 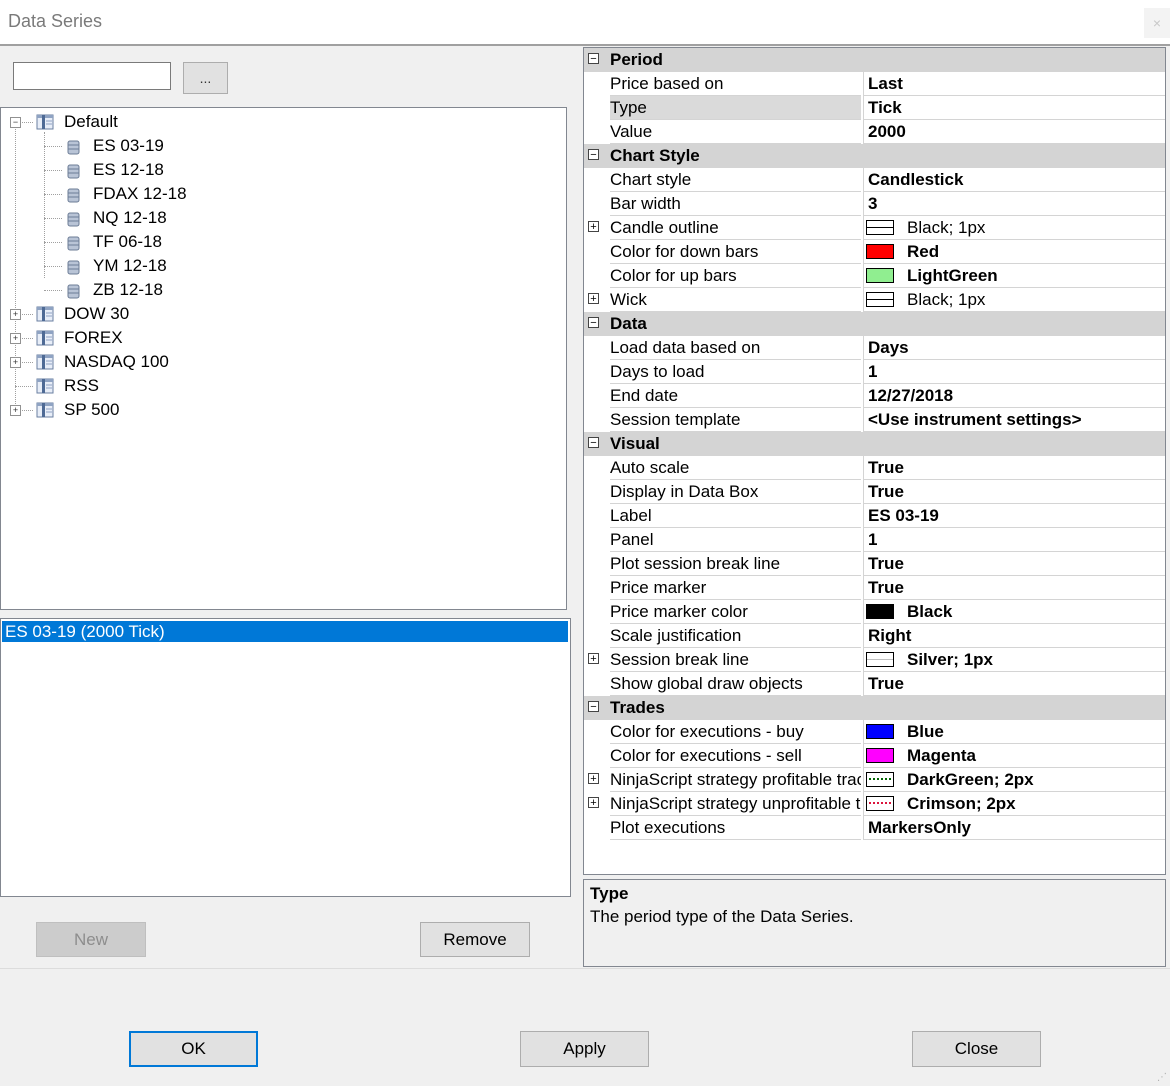 I want to click on property-name: Plot session break line, so click(x=735, y=564).